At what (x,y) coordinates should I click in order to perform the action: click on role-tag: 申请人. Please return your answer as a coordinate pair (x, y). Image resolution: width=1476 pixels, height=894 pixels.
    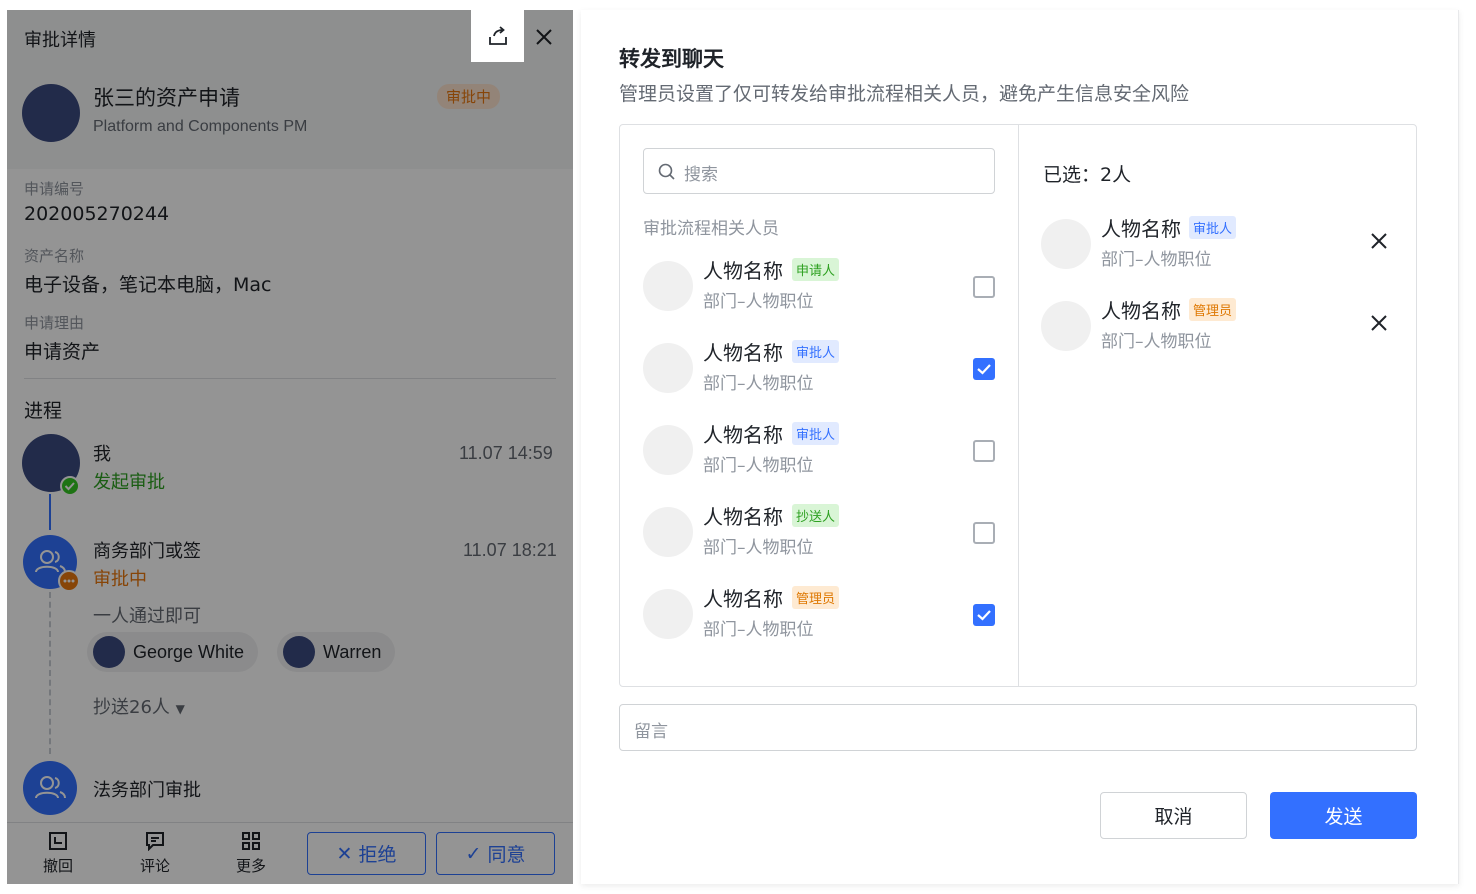
    Looking at the image, I should click on (816, 269).